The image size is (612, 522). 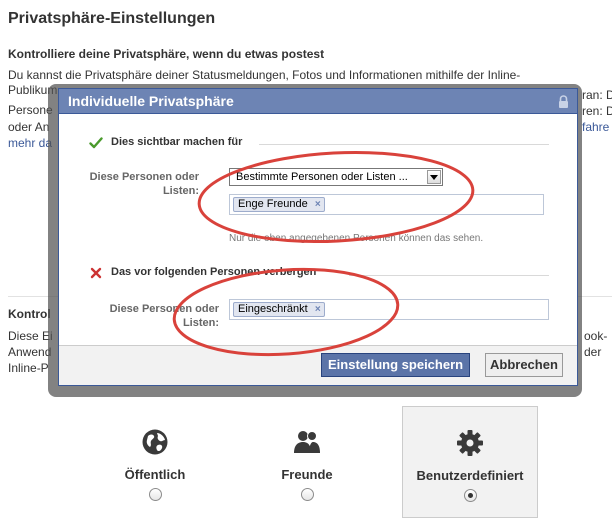 I want to click on lock-icon, so click(x=563, y=101).